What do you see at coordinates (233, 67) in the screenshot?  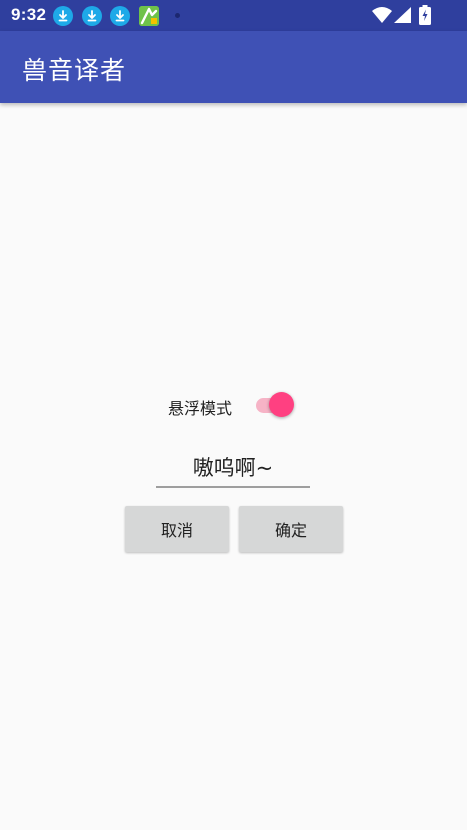 I see `app-bar: 兽音译者` at bounding box center [233, 67].